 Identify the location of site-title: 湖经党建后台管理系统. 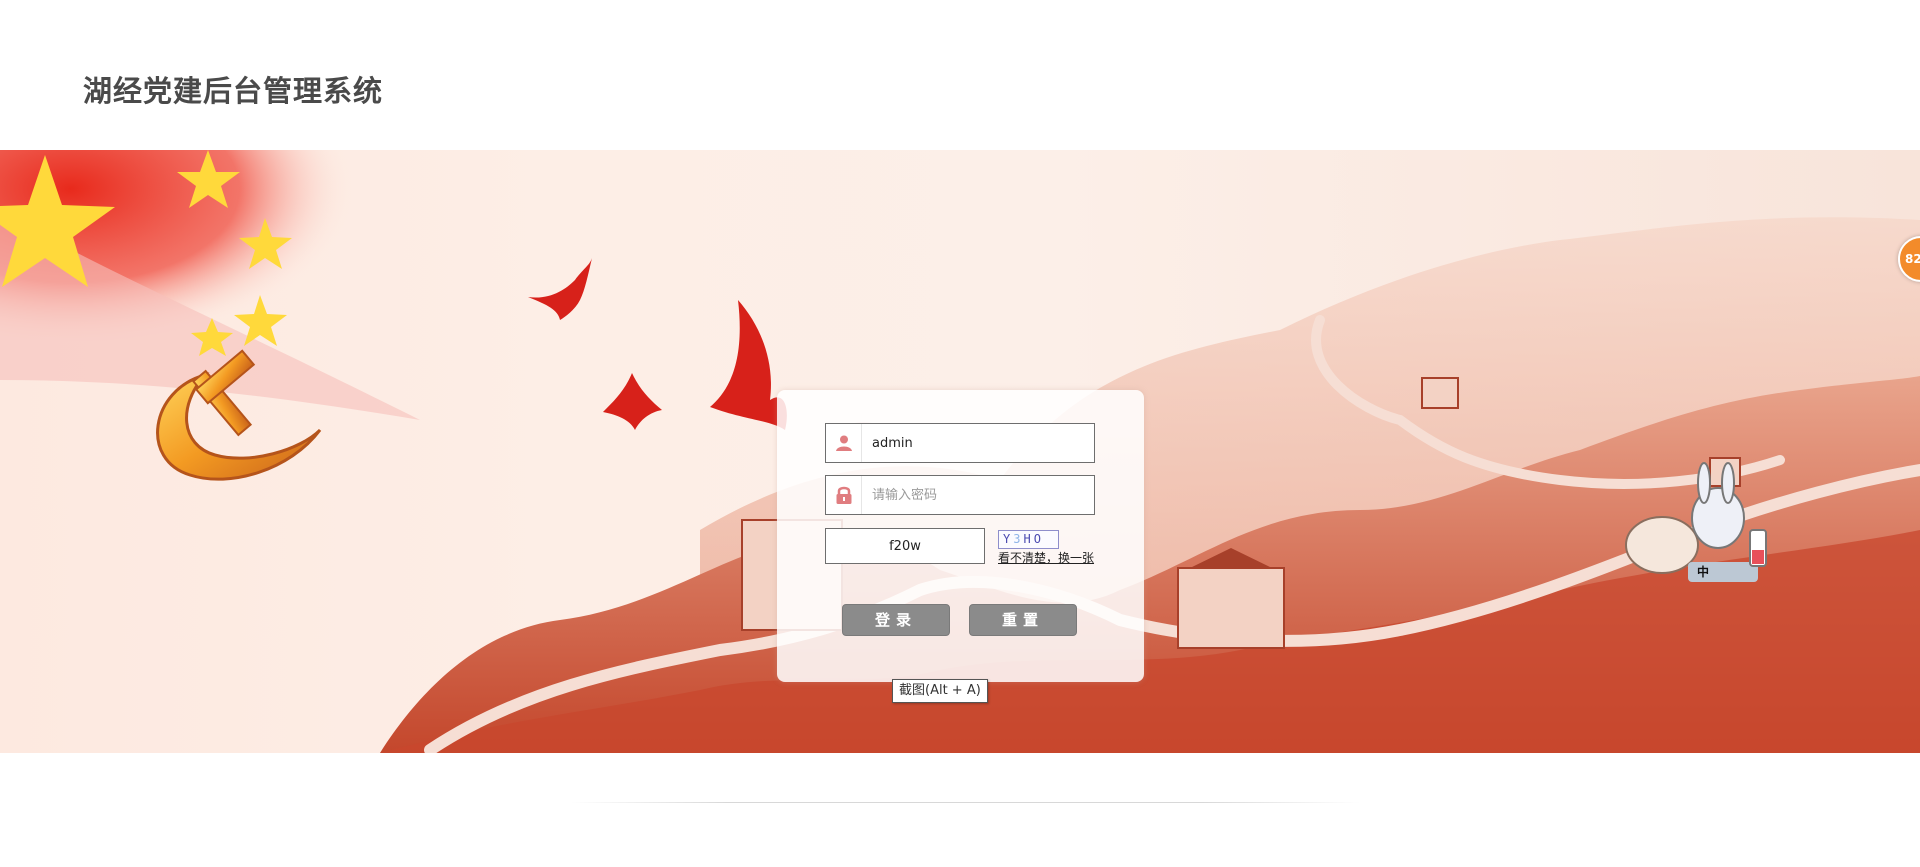
(233, 91).